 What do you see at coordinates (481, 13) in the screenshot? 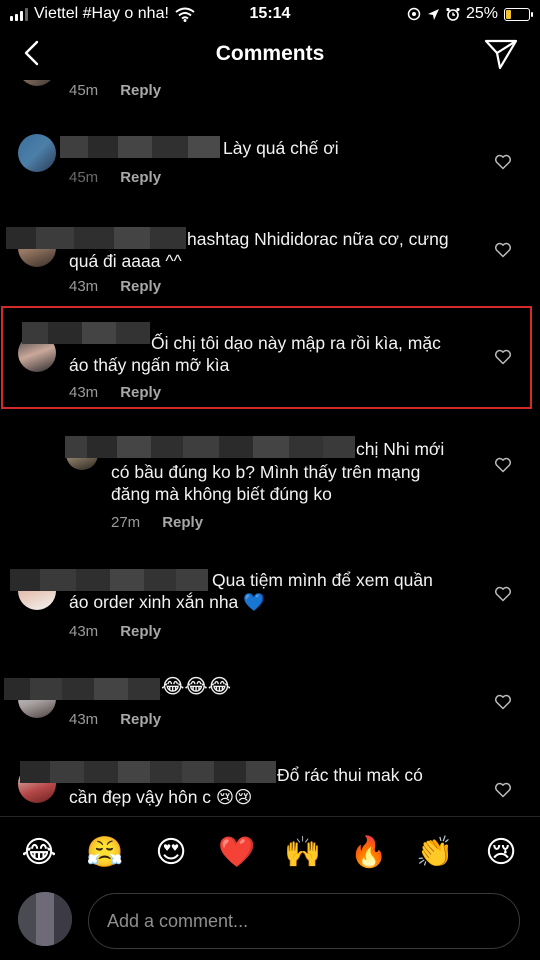
I see `battery-percent: 25%` at bounding box center [481, 13].